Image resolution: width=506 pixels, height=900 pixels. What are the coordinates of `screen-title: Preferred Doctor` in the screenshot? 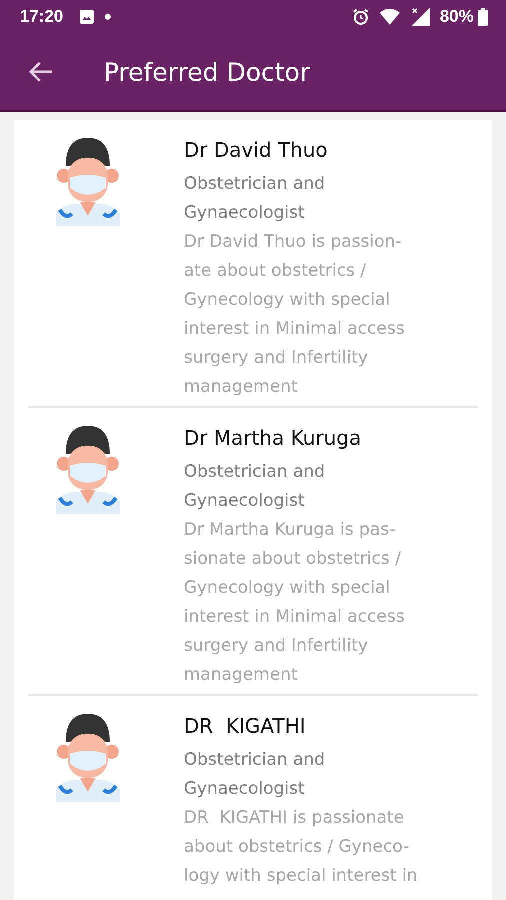 It's located at (207, 72).